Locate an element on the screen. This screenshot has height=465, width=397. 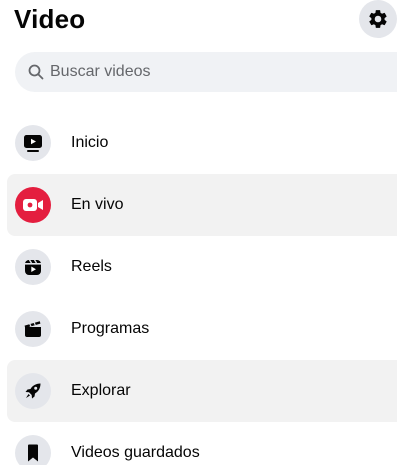
search-bar is located at coordinates (206, 72).